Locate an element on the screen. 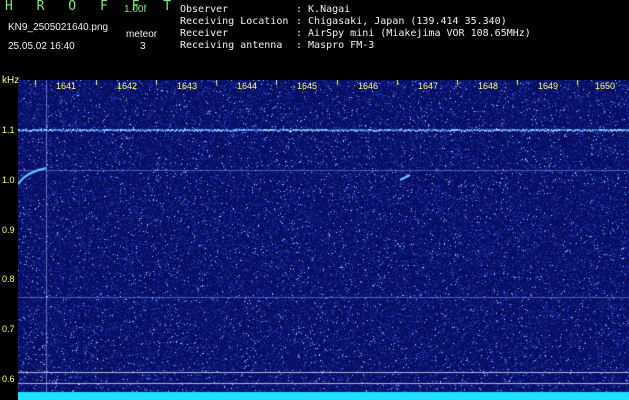 This screenshot has width=629, height=400. antenna-label: Receiving antenna is located at coordinates (231, 45).